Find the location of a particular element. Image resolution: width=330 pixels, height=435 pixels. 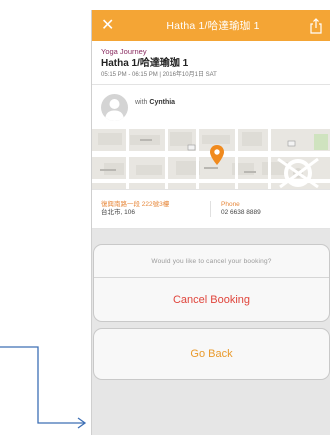

page-title: Hatha 1/哈達瑜珈 1 is located at coordinates (213, 26).